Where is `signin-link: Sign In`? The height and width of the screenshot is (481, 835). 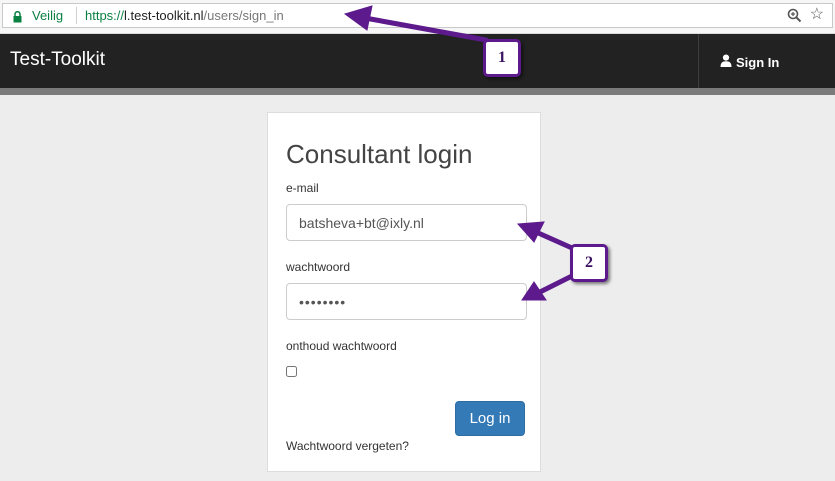 signin-link: Sign In is located at coordinates (749, 62).